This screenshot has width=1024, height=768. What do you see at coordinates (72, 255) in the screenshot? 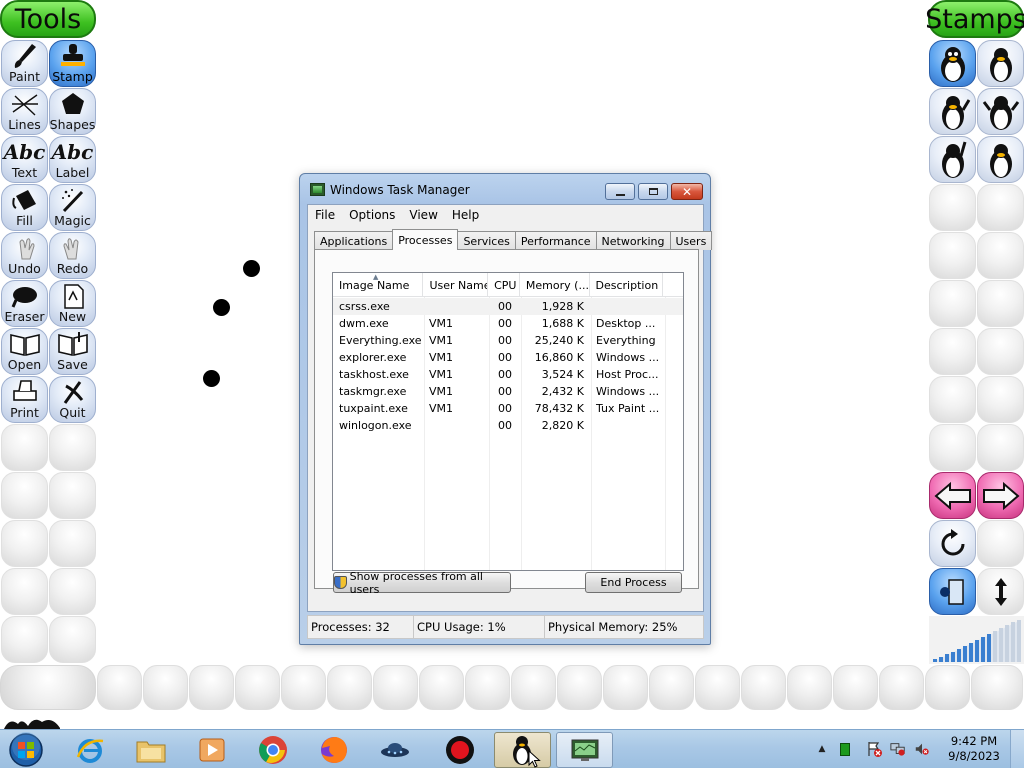
I see `tool-redo-button: Redo` at bounding box center [72, 255].